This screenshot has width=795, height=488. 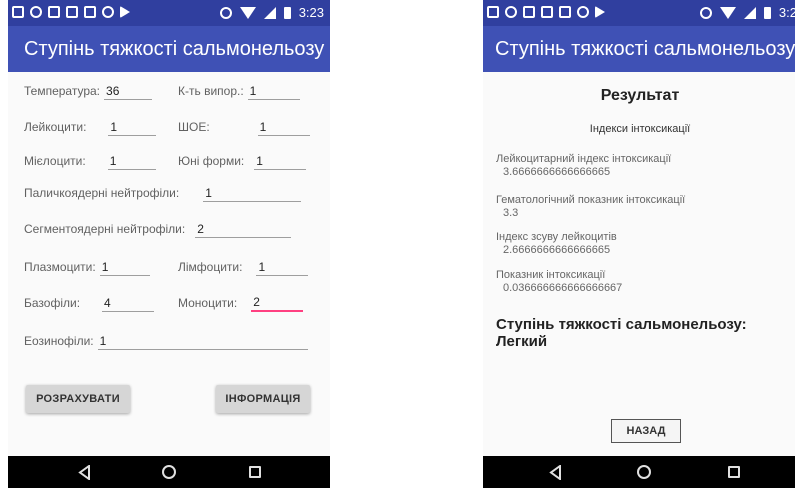 What do you see at coordinates (557, 172) in the screenshot?
I see `index-value: 3.6666666666666665` at bounding box center [557, 172].